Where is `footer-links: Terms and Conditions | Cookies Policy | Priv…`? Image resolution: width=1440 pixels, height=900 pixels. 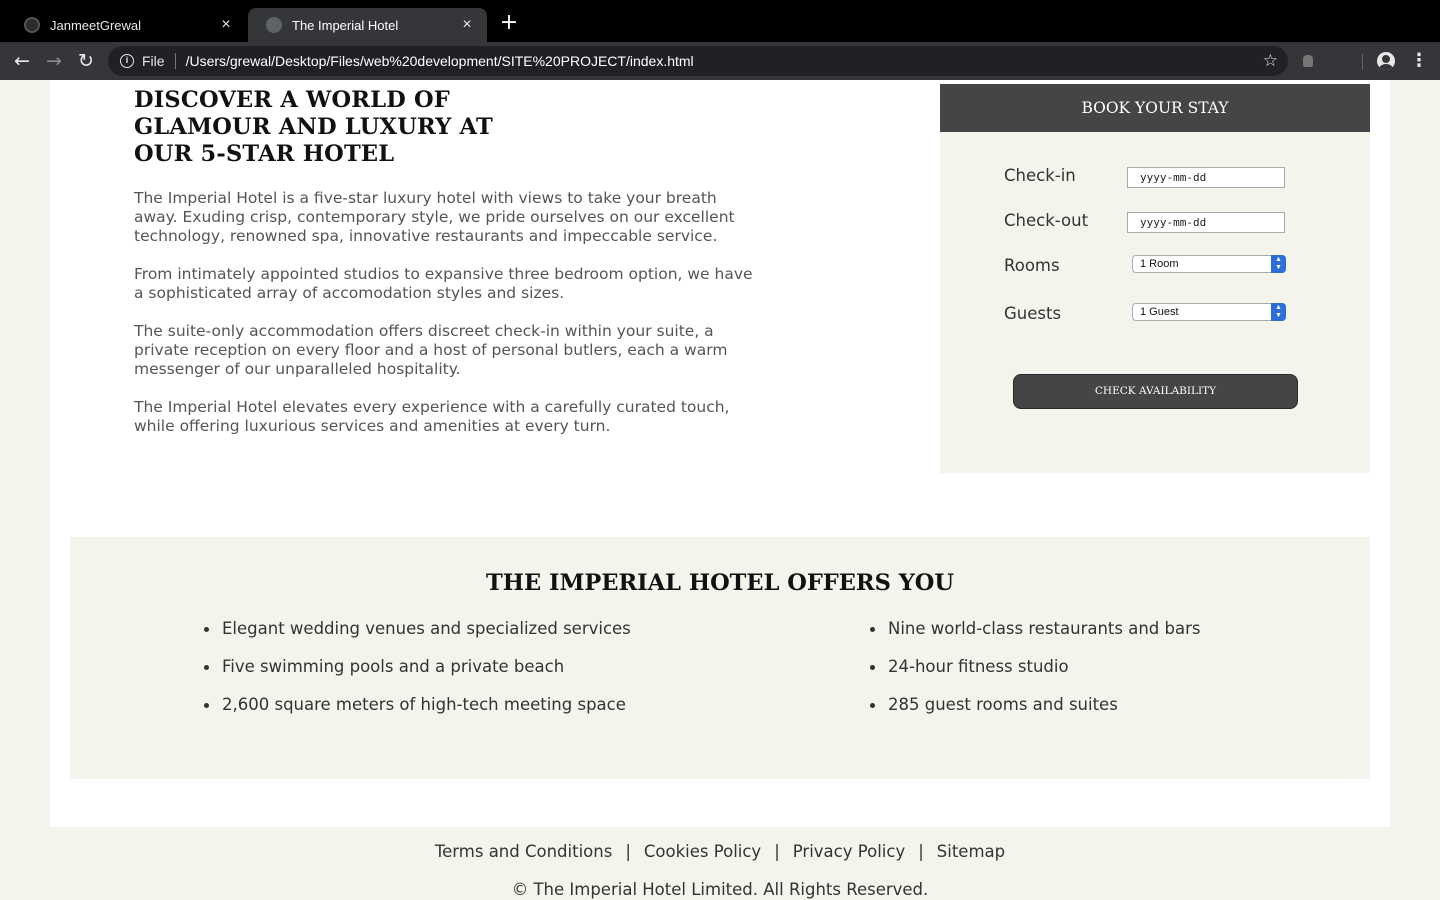
footer-links: Terms and Conditions | Cookies Policy | Priv… is located at coordinates (720, 851).